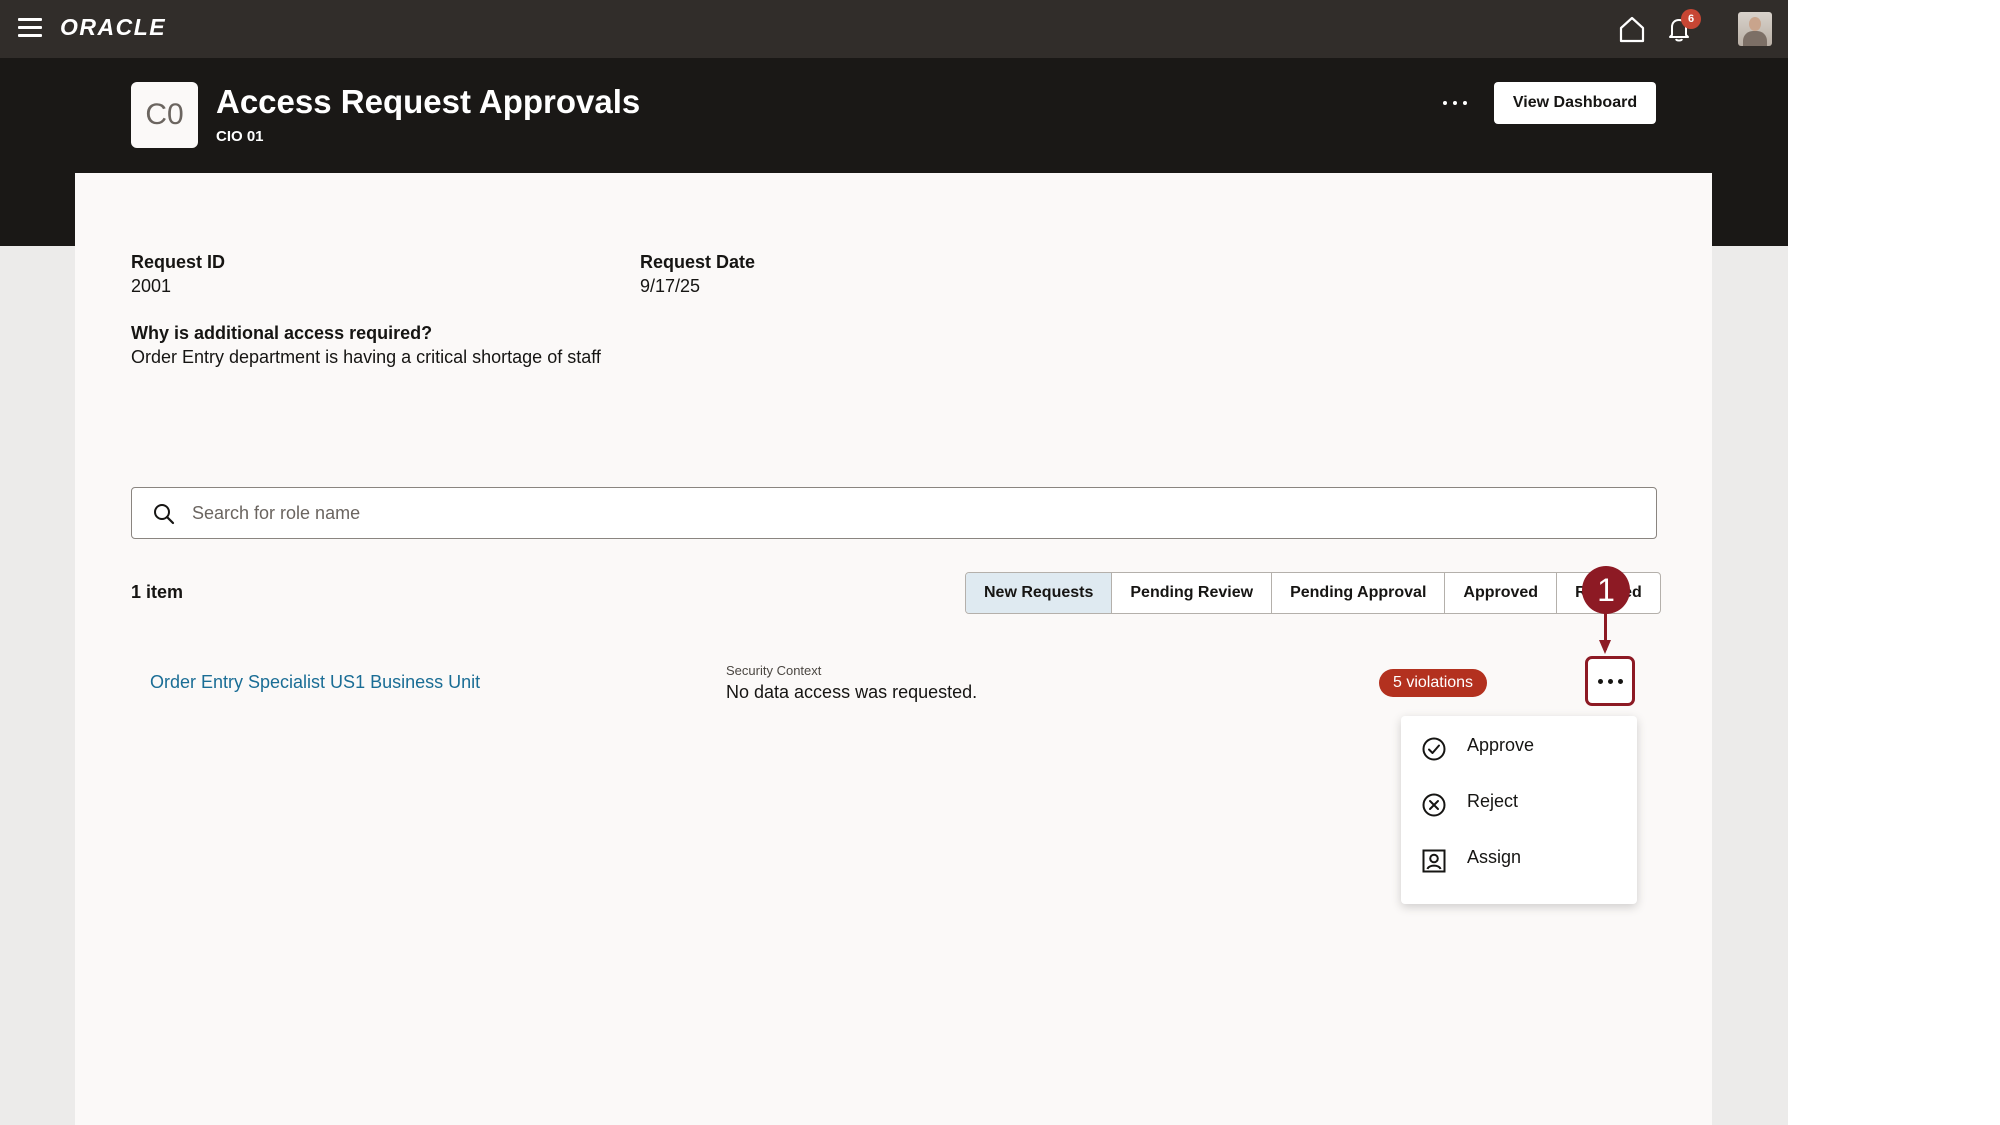 The image size is (2000, 1125). Describe the element at coordinates (1455, 103) in the screenshot. I see `page-overflow-menu-icon` at that location.